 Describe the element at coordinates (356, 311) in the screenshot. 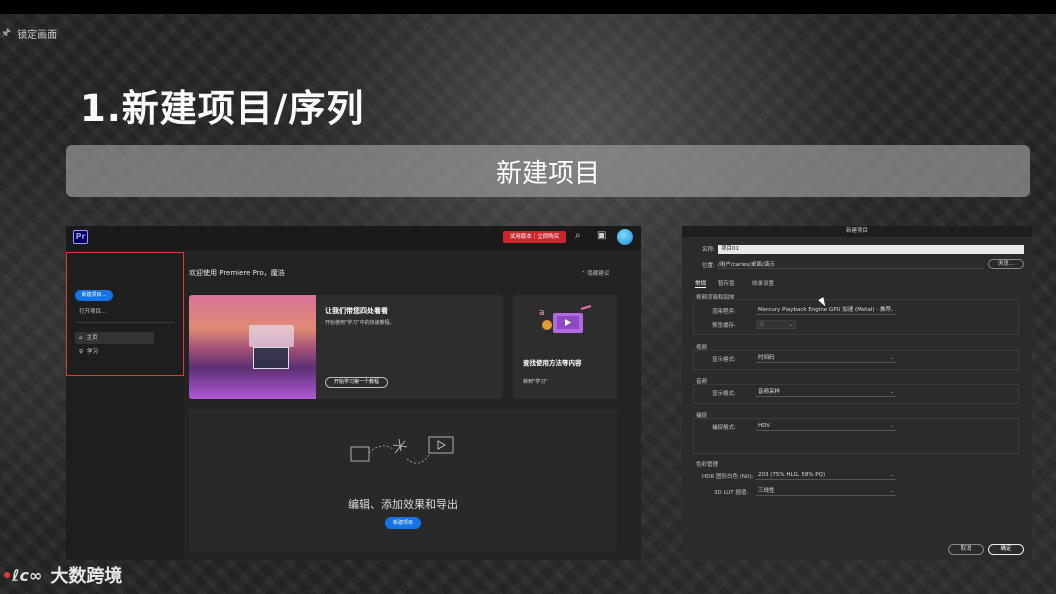

I see `tour-card-title: 让我们带您四处看看` at that location.